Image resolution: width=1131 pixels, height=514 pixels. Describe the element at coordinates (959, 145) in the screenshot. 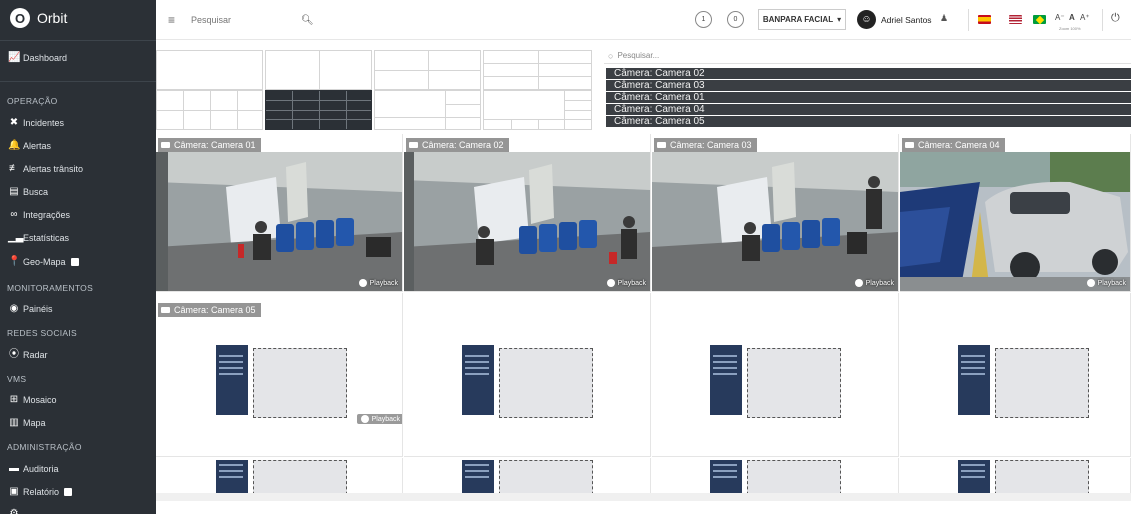

I see `camera-name: Câmera: Camera 04` at that location.